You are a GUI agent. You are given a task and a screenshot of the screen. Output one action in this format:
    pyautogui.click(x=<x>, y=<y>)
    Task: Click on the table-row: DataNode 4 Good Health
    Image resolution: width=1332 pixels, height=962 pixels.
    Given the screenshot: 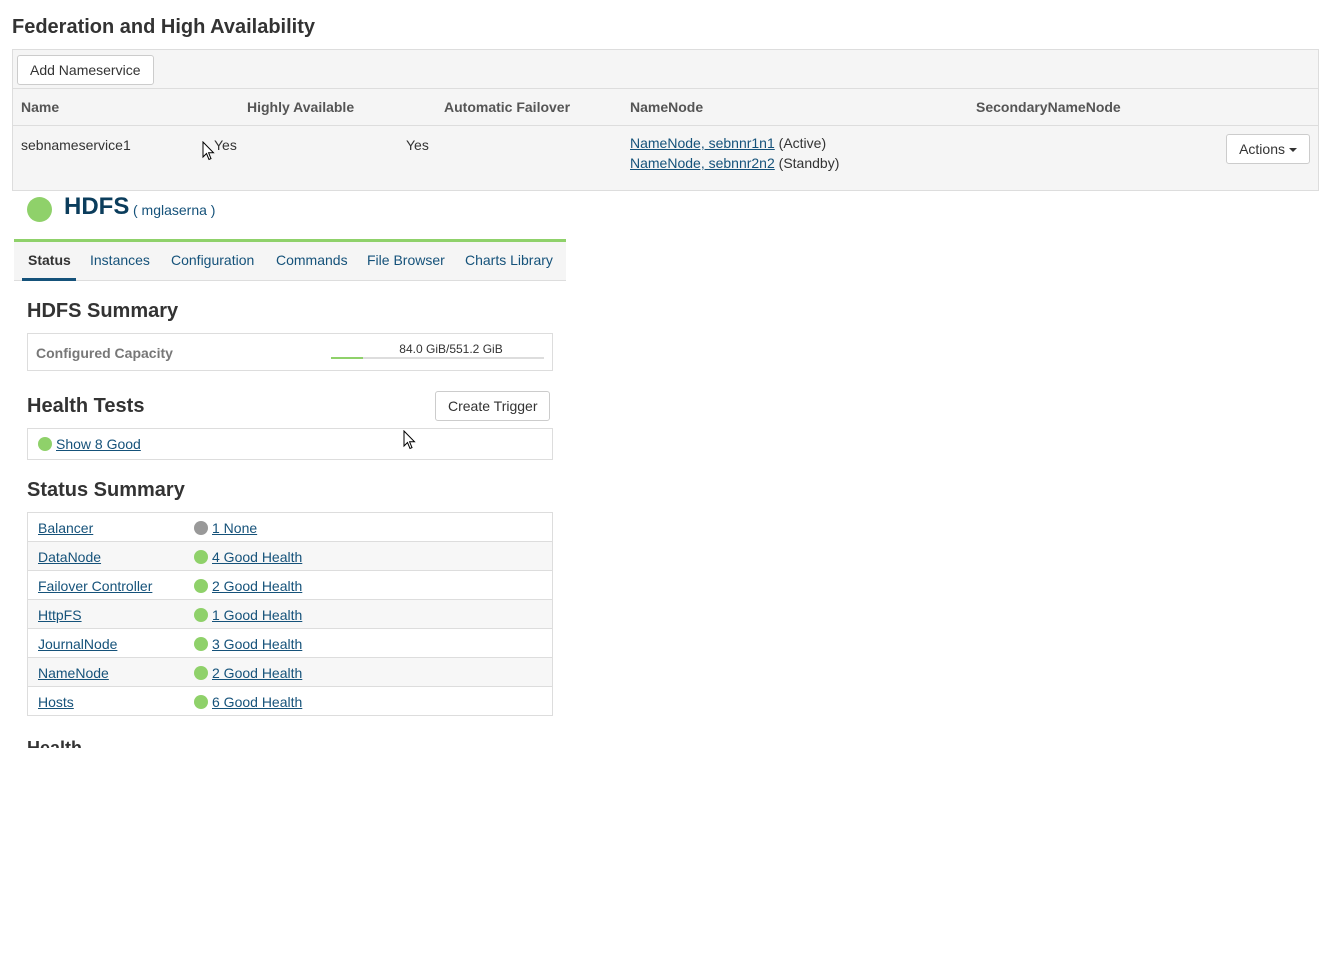 What is the action you would take?
    pyautogui.click(x=290, y=556)
    